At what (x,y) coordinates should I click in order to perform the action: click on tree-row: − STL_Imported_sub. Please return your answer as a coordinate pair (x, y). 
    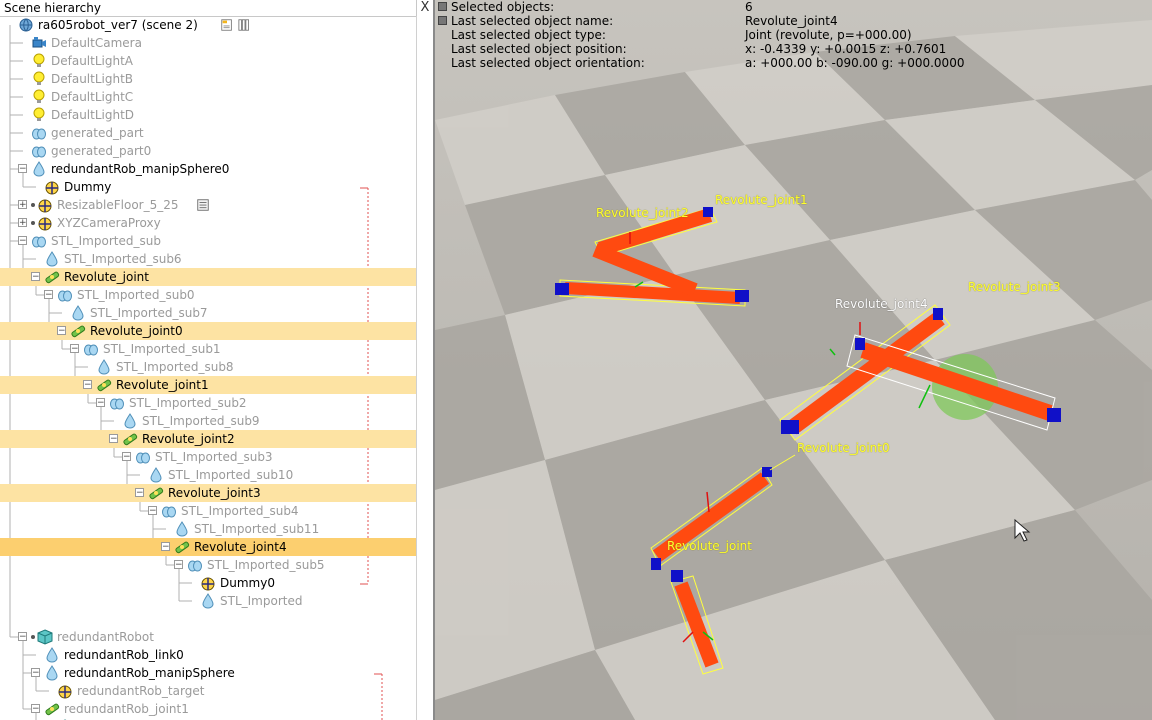
    Looking at the image, I should click on (208, 241).